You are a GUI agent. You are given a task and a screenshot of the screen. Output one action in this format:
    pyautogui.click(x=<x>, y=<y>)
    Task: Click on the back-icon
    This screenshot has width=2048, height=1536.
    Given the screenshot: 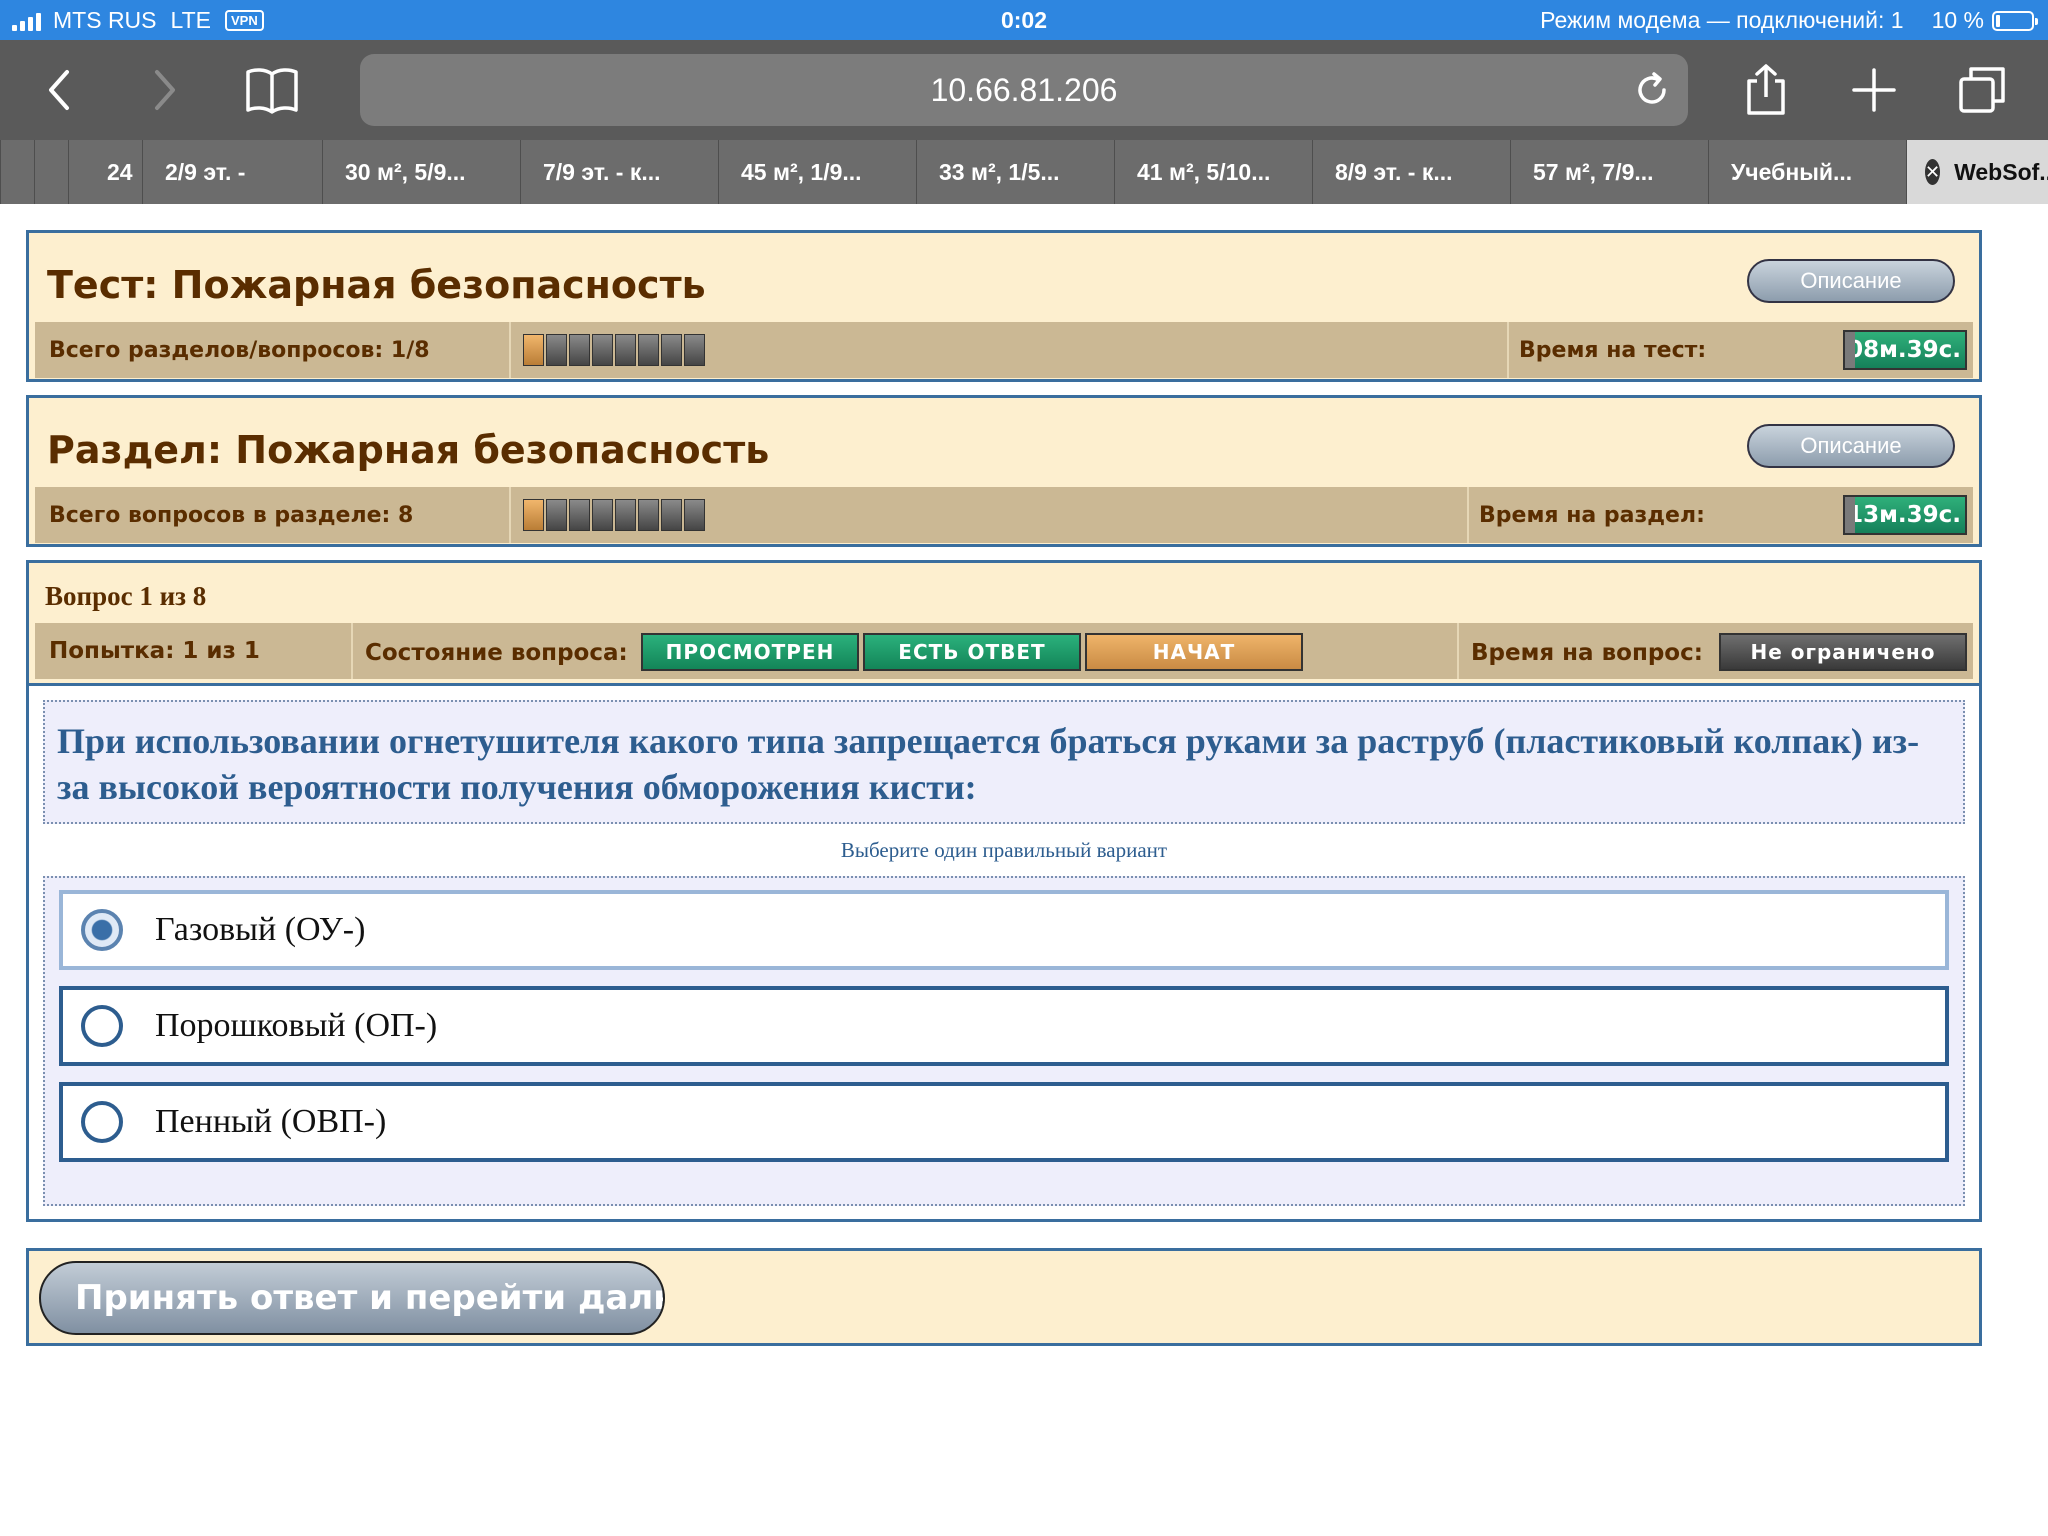 What is the action you would take?
    pyautogui.click(x=60, y=90)
    